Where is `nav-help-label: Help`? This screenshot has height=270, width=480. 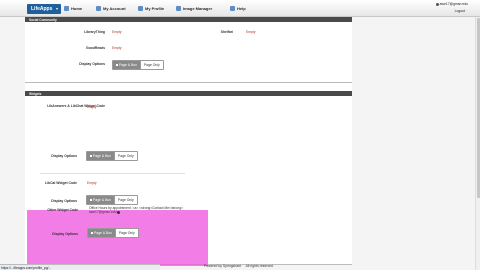 nav-help-label: Help is located at coordinates (241, 8).